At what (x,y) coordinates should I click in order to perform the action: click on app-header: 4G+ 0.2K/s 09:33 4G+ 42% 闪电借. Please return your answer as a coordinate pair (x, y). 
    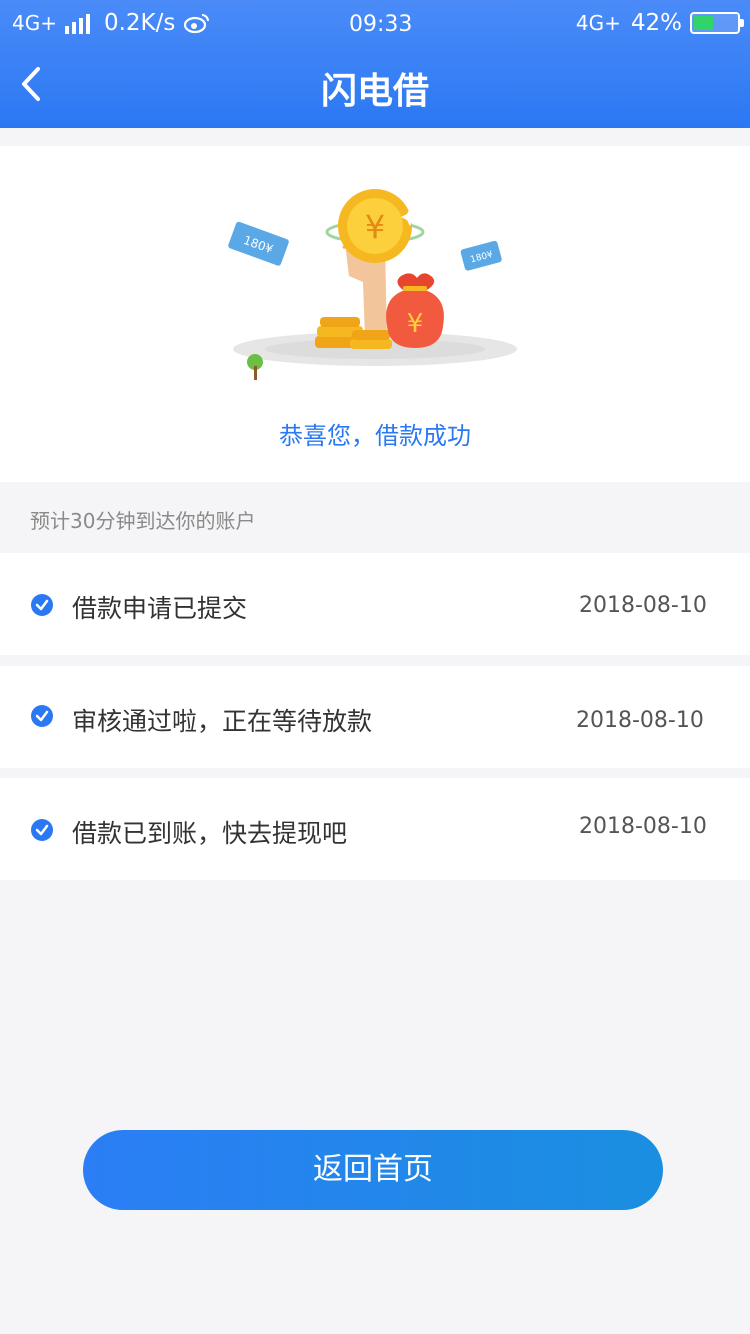
    Looking at the image, I should click on (375, 64).